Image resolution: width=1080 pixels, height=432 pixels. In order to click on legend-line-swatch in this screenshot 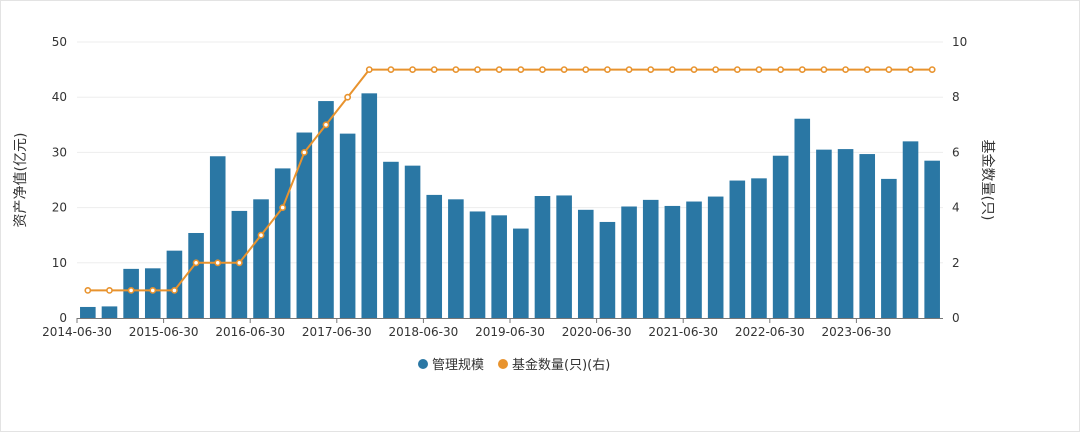, I will do `click(503, 364)`.